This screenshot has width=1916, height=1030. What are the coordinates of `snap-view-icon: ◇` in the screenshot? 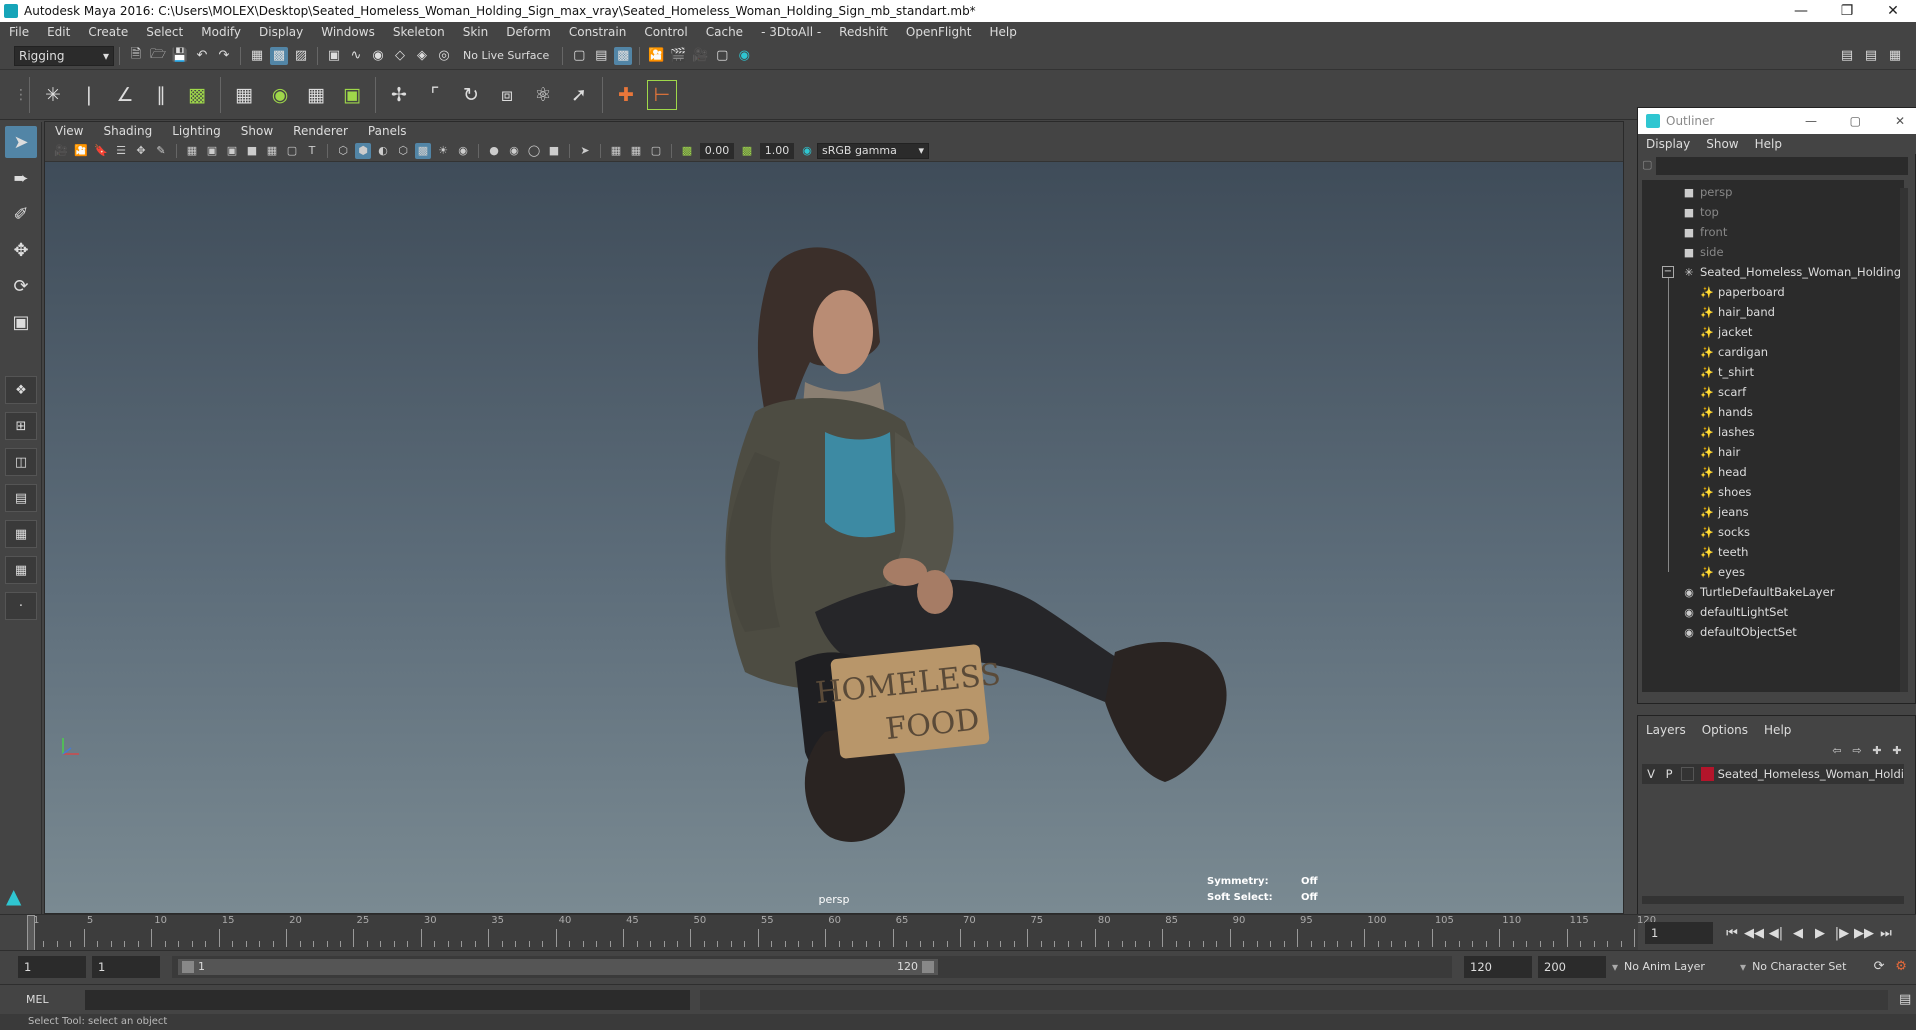 It's located at (400, 56).